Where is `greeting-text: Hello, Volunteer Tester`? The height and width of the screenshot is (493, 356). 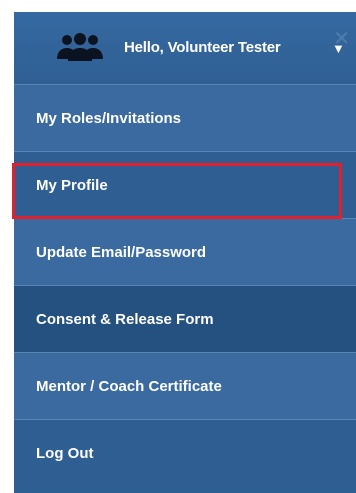
greeting-text: Hello, Volunteer Tester is located at coordinates (202, 47).